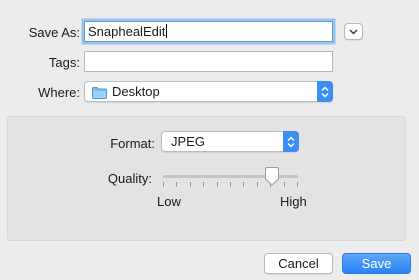  Describe the element at coordinates (293, 201) in the screenshot. I see `quality-high-label: High` at that location.